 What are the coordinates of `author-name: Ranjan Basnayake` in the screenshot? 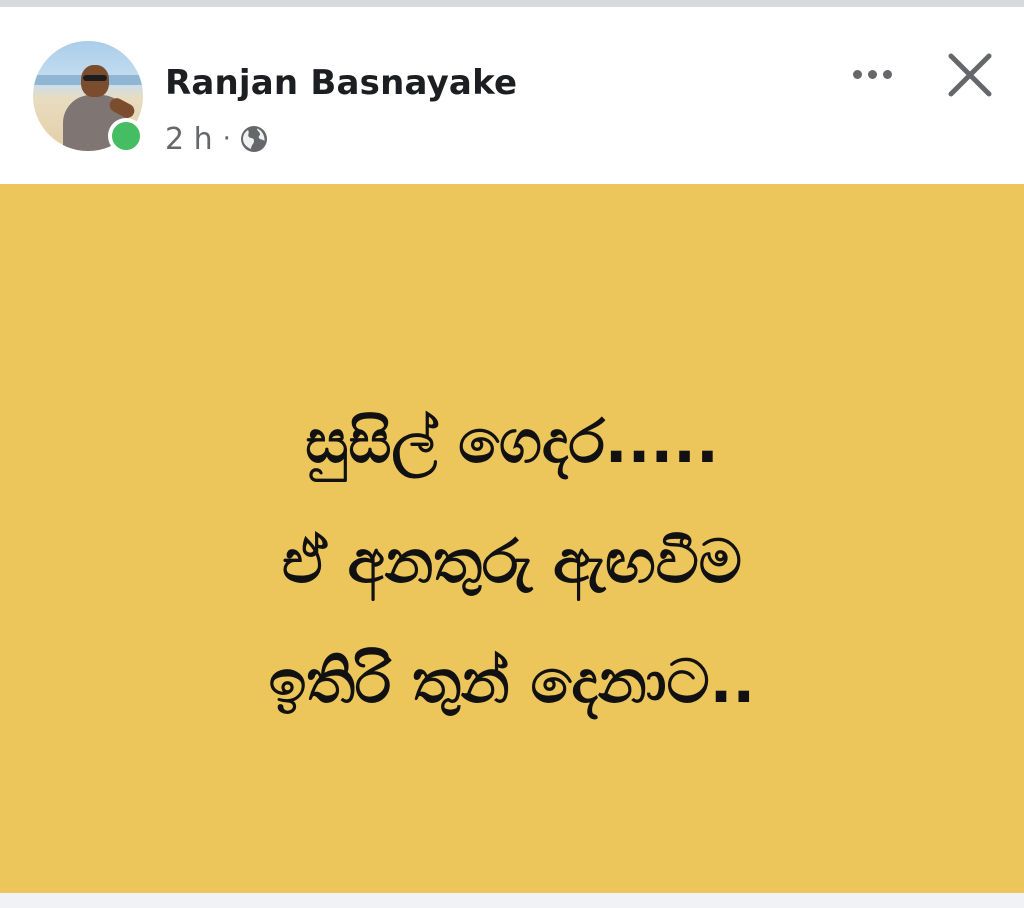 It's located at (341, 83).